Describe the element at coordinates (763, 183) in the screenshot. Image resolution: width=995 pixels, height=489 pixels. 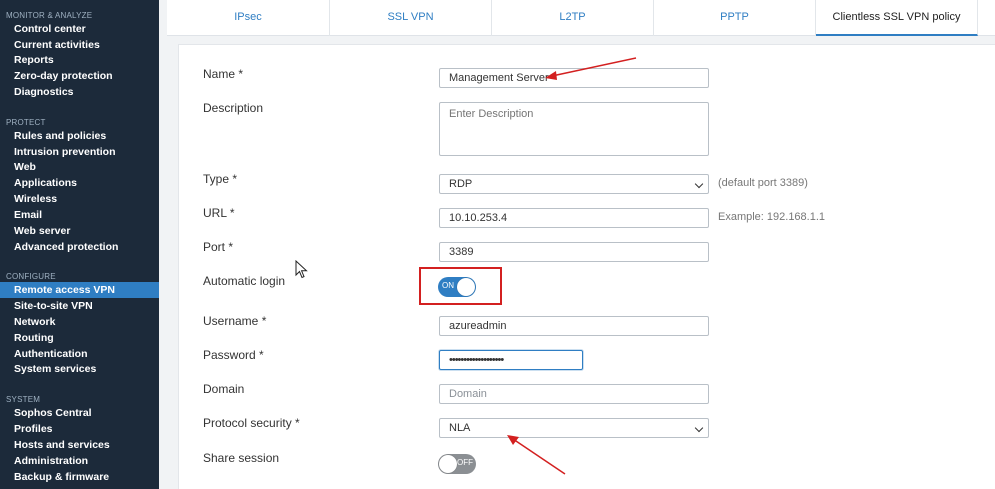
I see `type-hint: (default port 3389)` at that location.